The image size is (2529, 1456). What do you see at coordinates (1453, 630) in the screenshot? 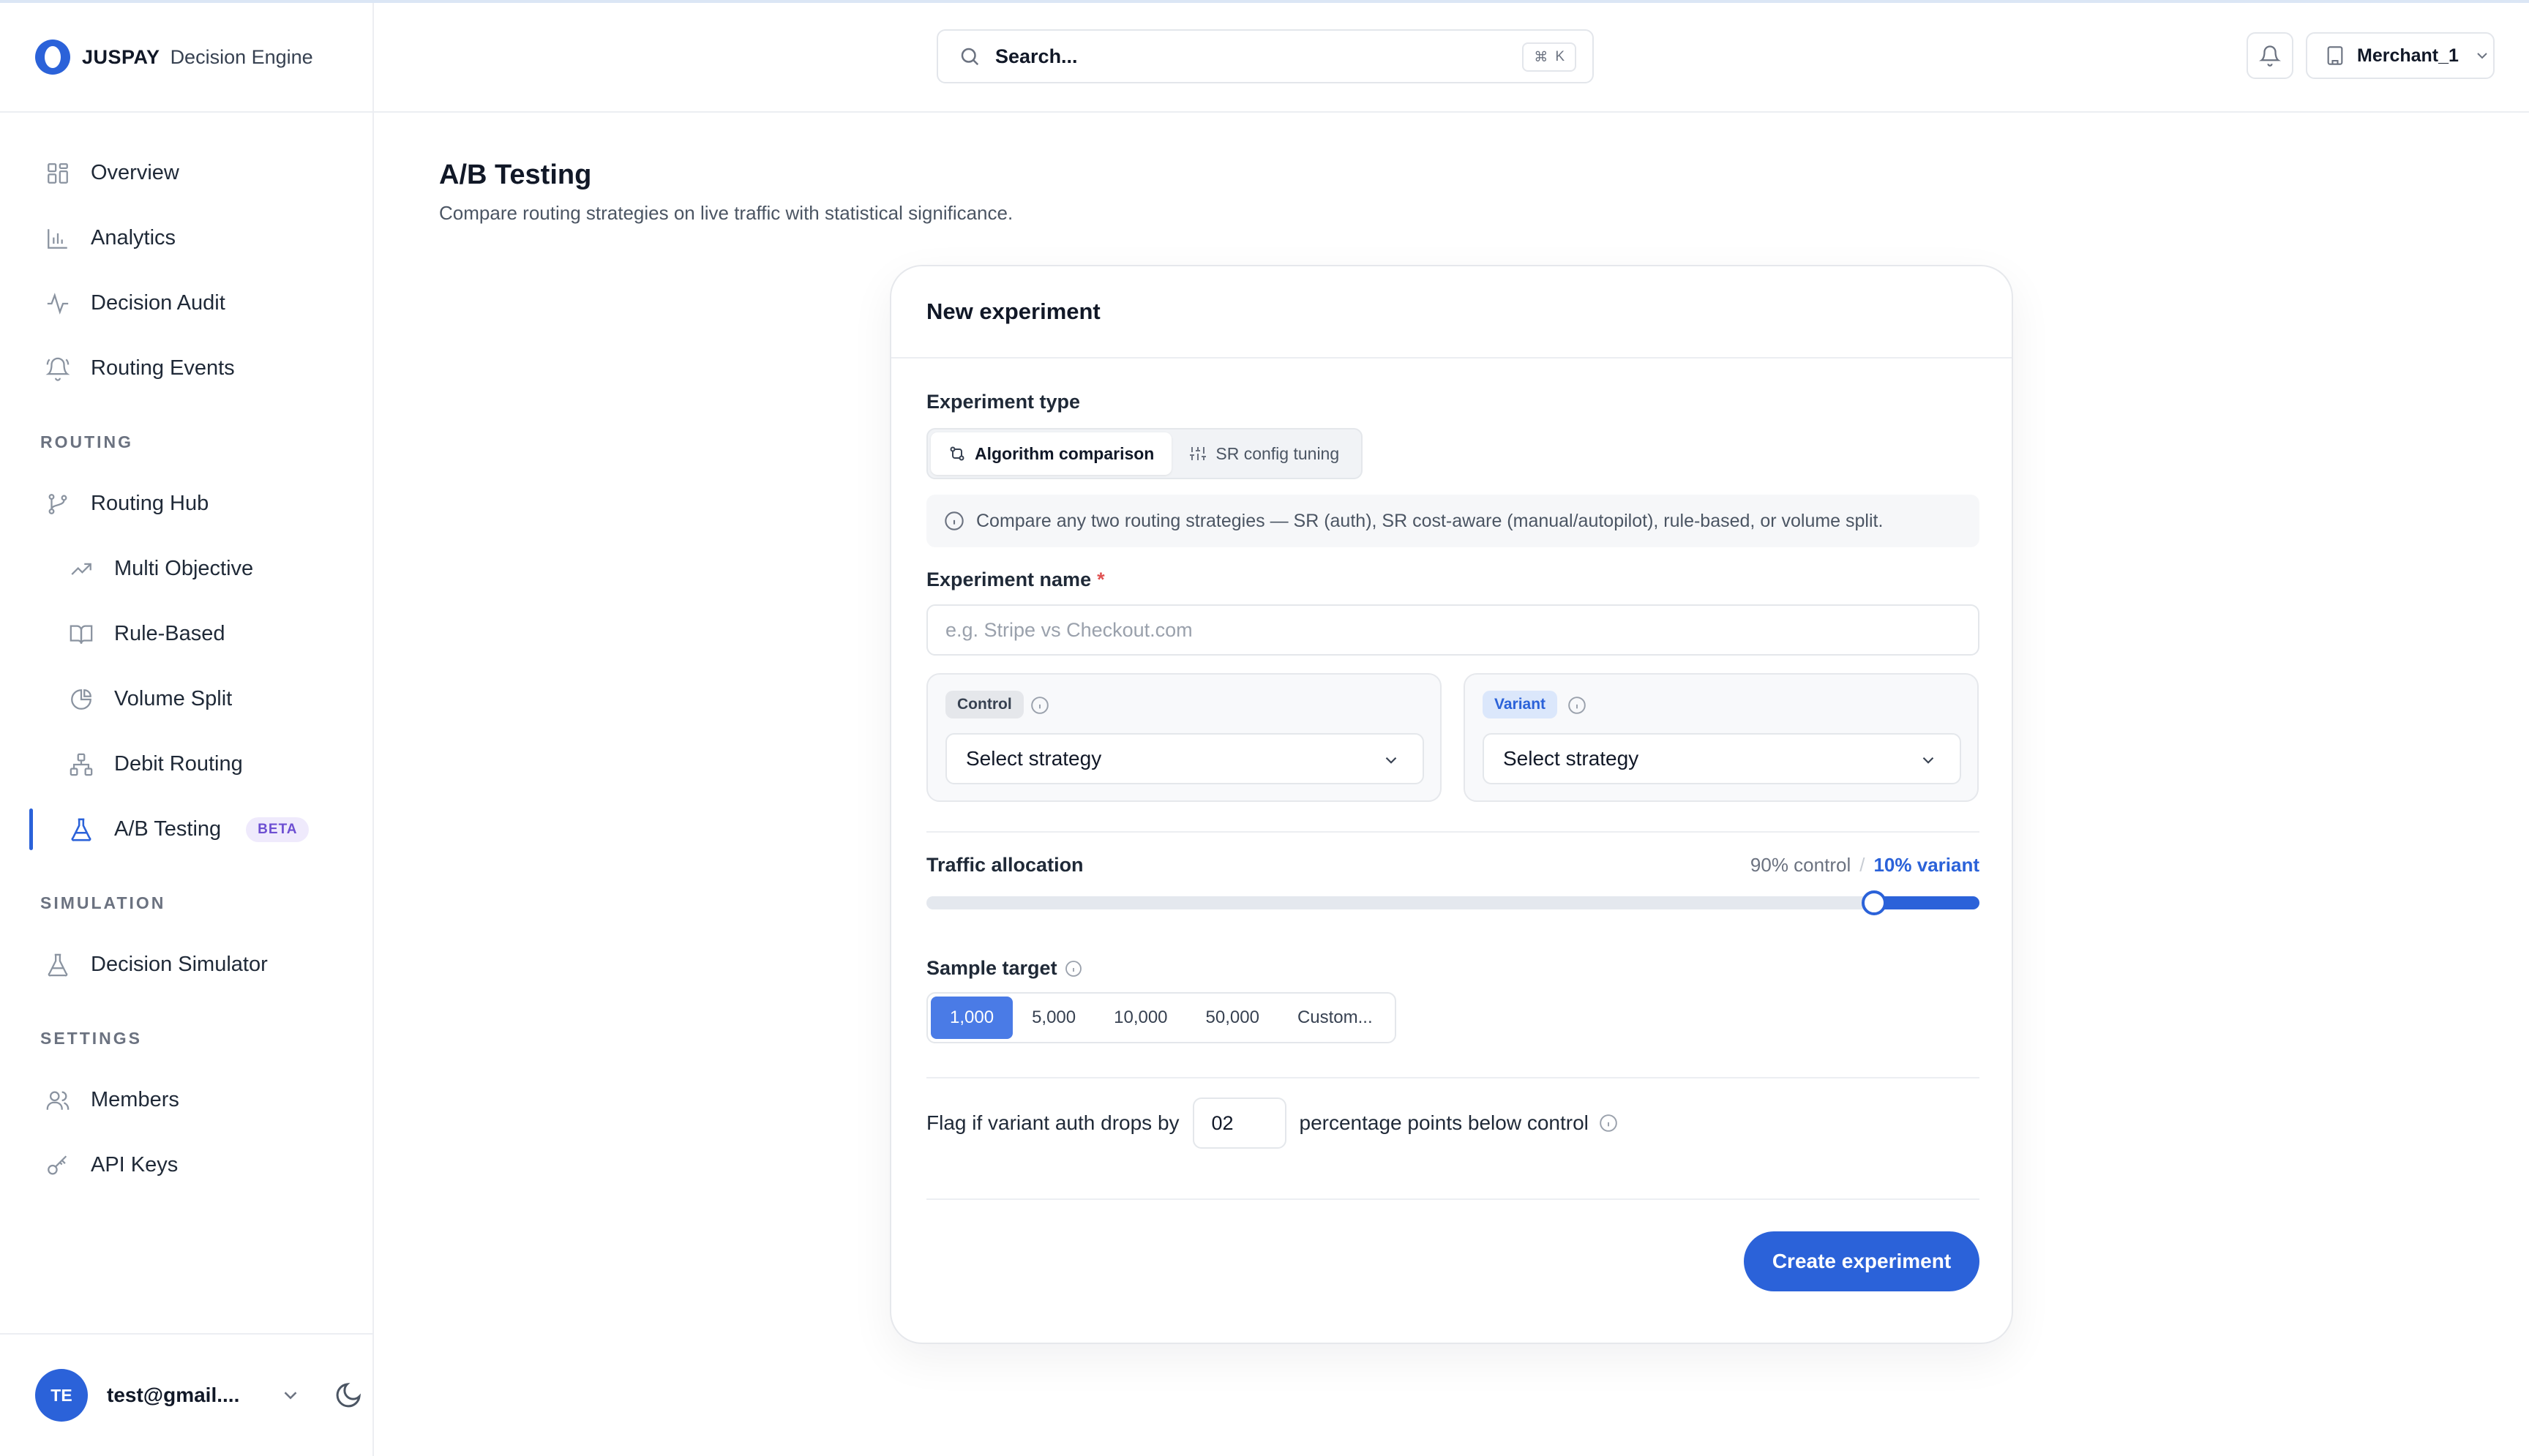
I see `experiment-name-input` at bounding box center [1453, 630].